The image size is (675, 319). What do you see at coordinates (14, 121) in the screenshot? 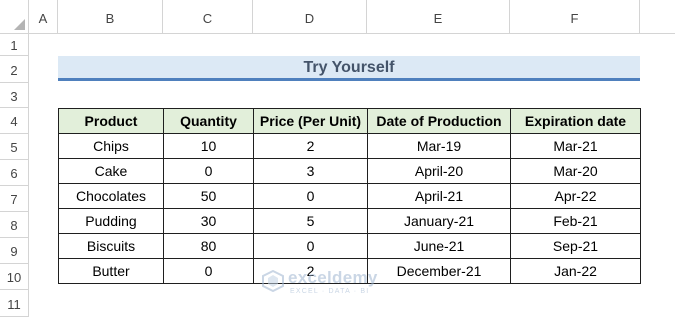
I see `row-header-4: 4` at bounding box center [14, 121].